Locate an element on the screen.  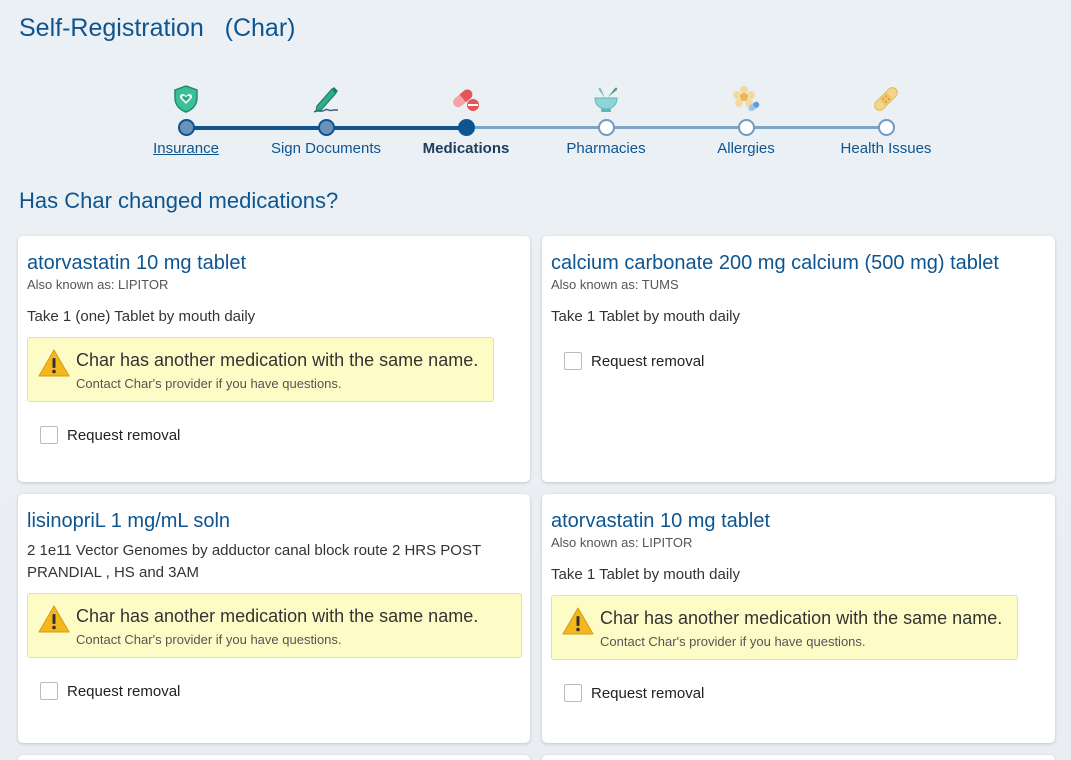
step-insurance: Insurance is located at coordinates (186, 117).